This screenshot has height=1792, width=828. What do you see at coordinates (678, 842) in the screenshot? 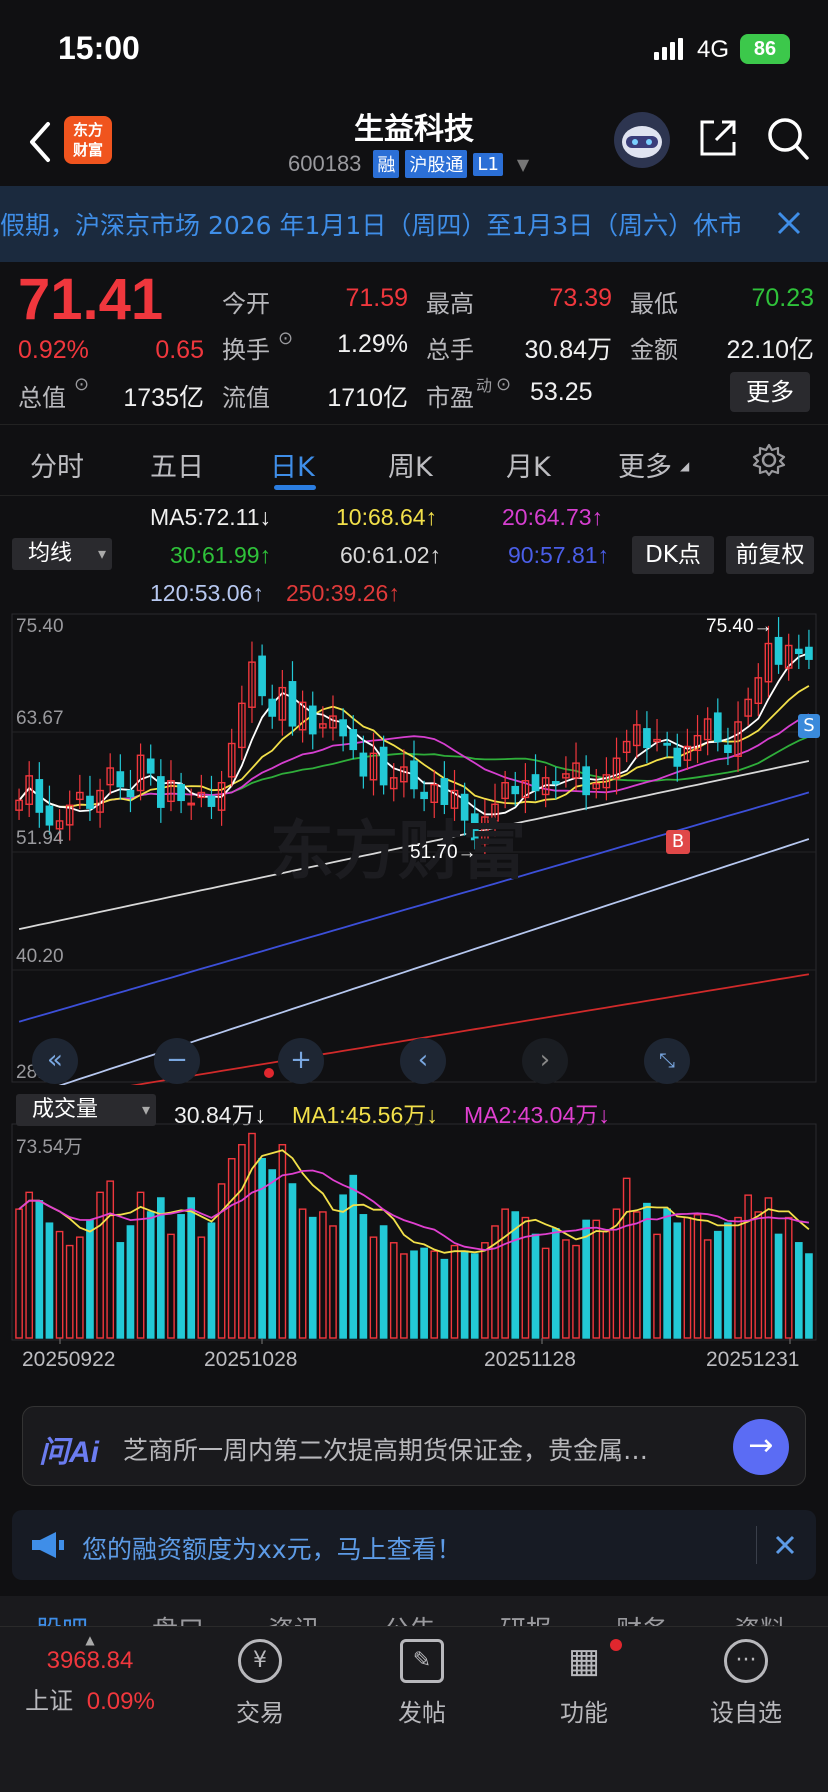
I see `buy-marker: B` at bounding box center [678, 842].